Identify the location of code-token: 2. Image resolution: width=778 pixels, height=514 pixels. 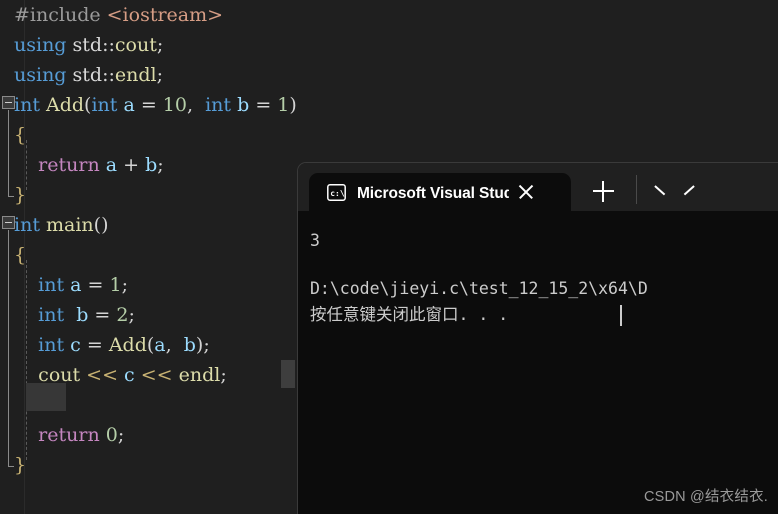
(122, 315).